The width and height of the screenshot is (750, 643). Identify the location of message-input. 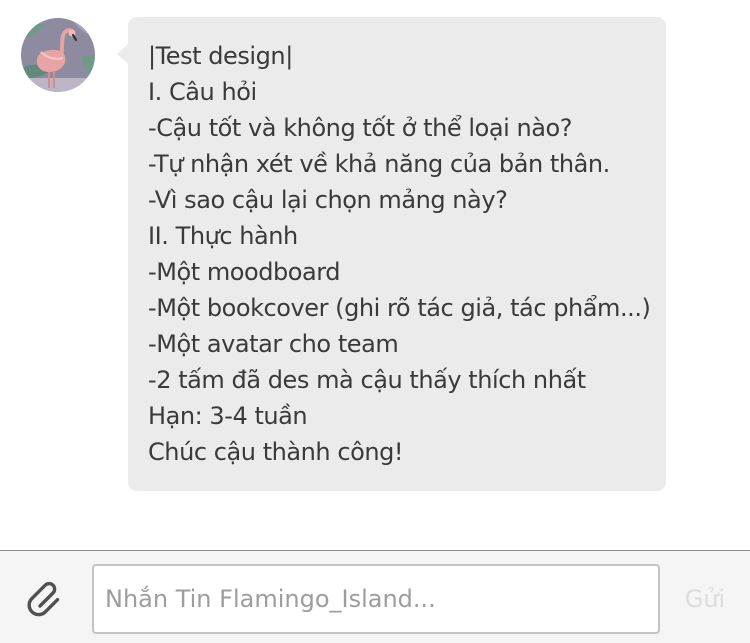
(376, 599).